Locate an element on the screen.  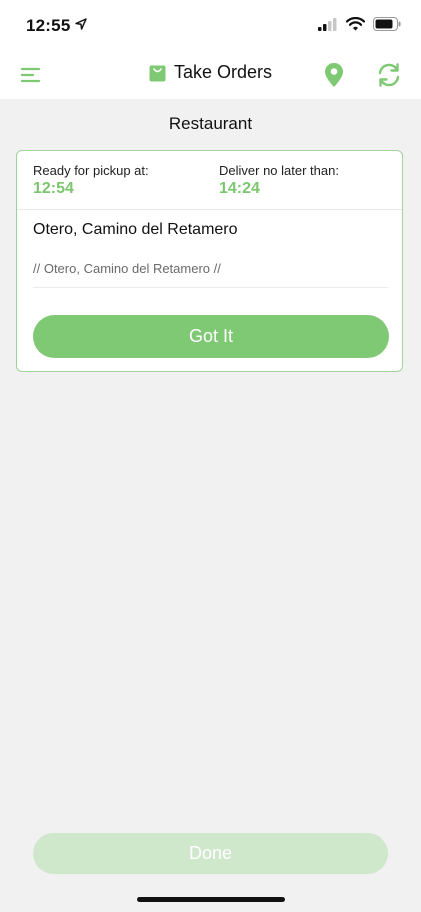
app-header: Take Orders is located at coordinates (210, 74).